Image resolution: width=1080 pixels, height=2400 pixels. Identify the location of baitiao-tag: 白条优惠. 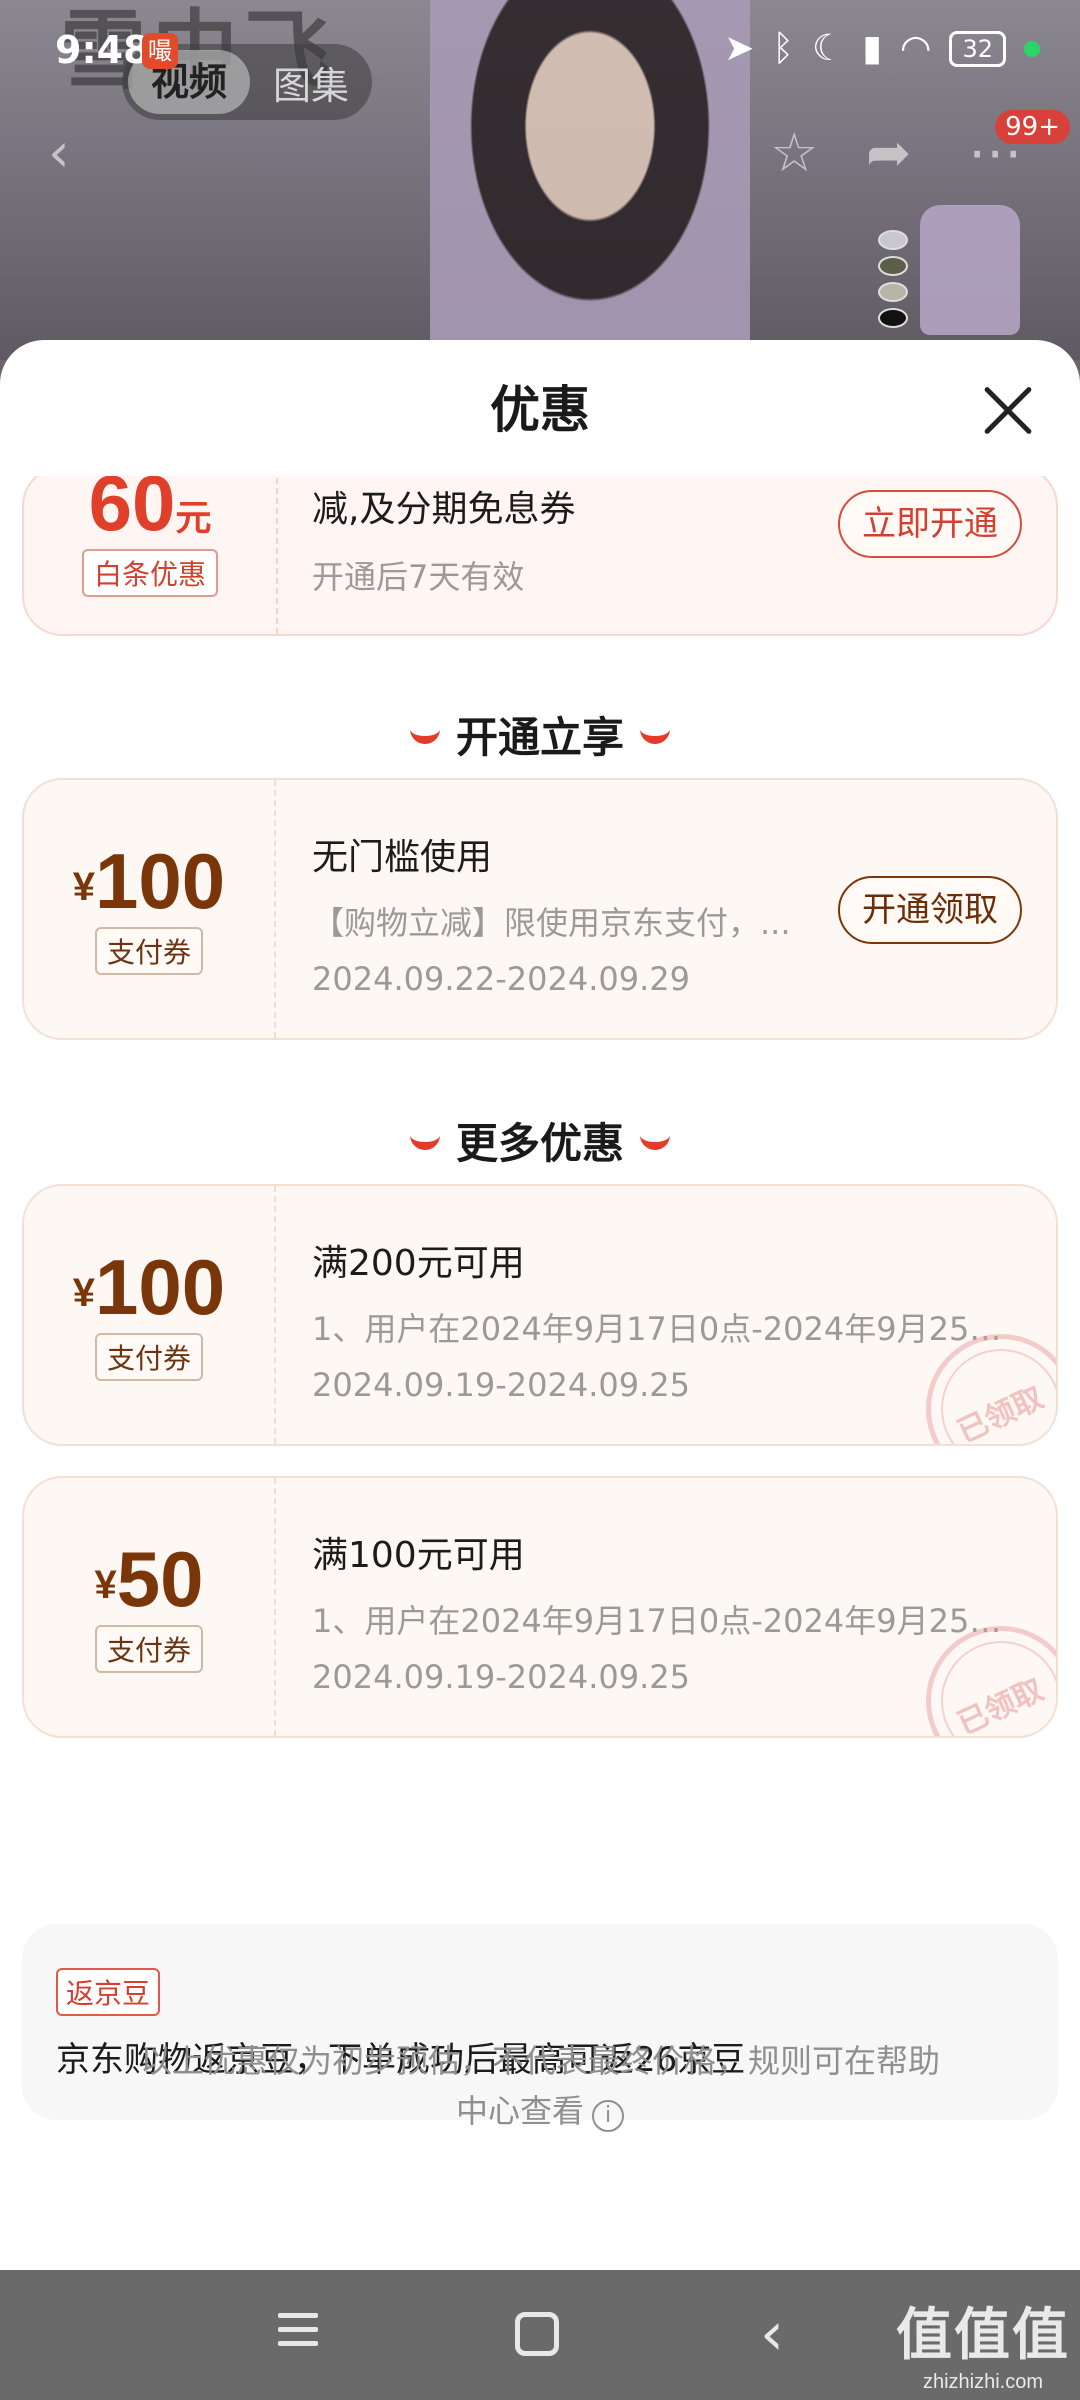
(149, 573).